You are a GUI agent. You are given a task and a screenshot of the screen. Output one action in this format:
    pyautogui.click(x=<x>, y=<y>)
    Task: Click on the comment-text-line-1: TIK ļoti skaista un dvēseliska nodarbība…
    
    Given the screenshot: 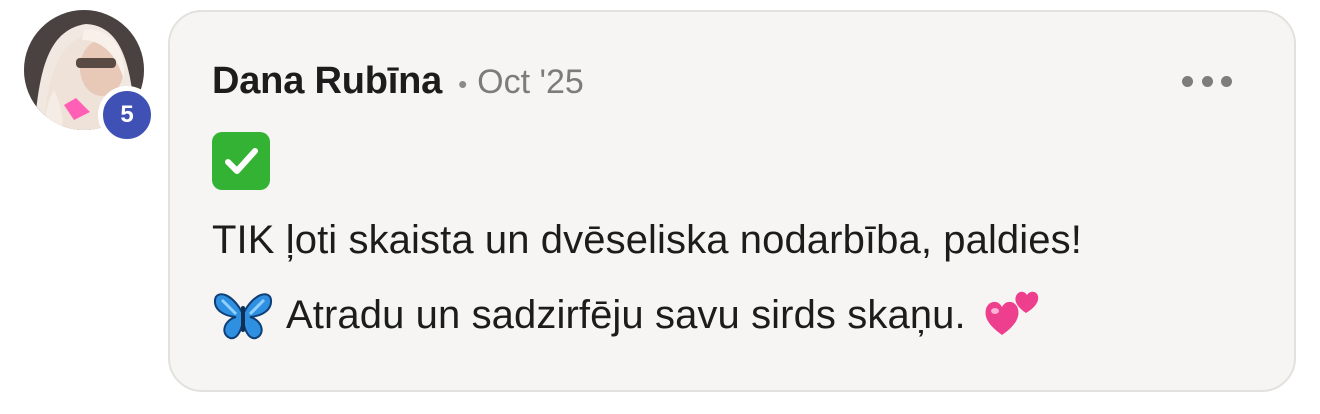 What is the action you would take?
    pyautogui.click(x=647, y=240)
    